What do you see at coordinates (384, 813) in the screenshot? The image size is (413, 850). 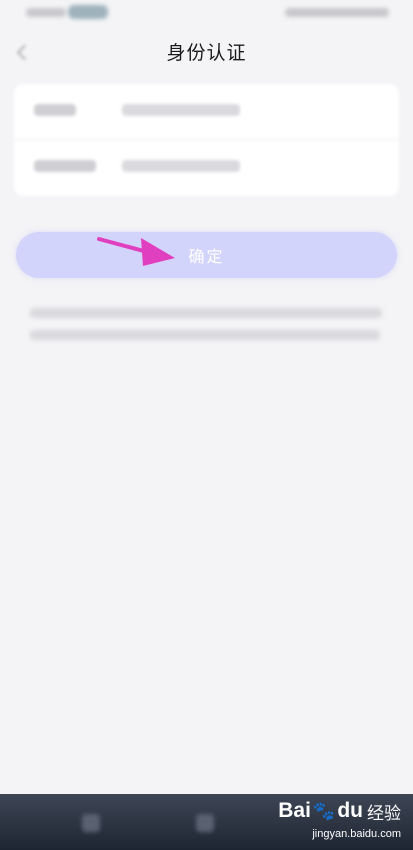 I see `watermark-brand: 经验` at bounding box center [384, 813].